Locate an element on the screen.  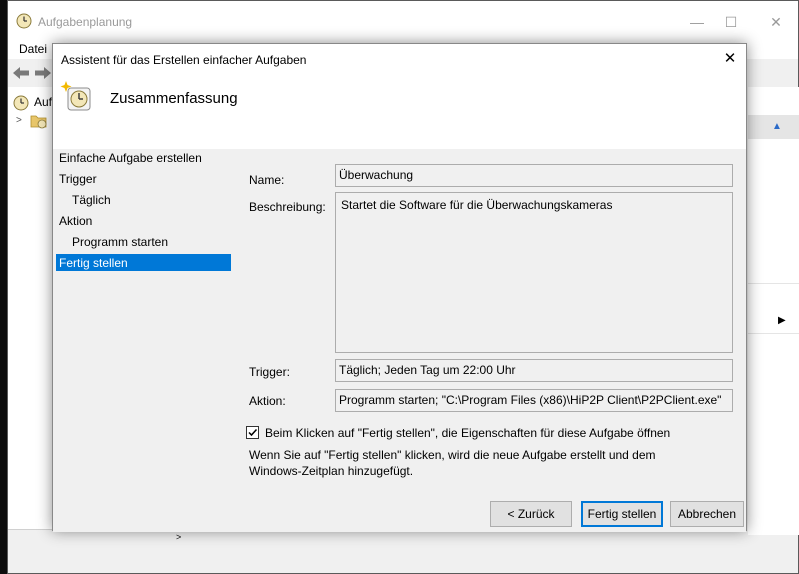
step-taeglich: Täglich is located at coordinates (91, 200).